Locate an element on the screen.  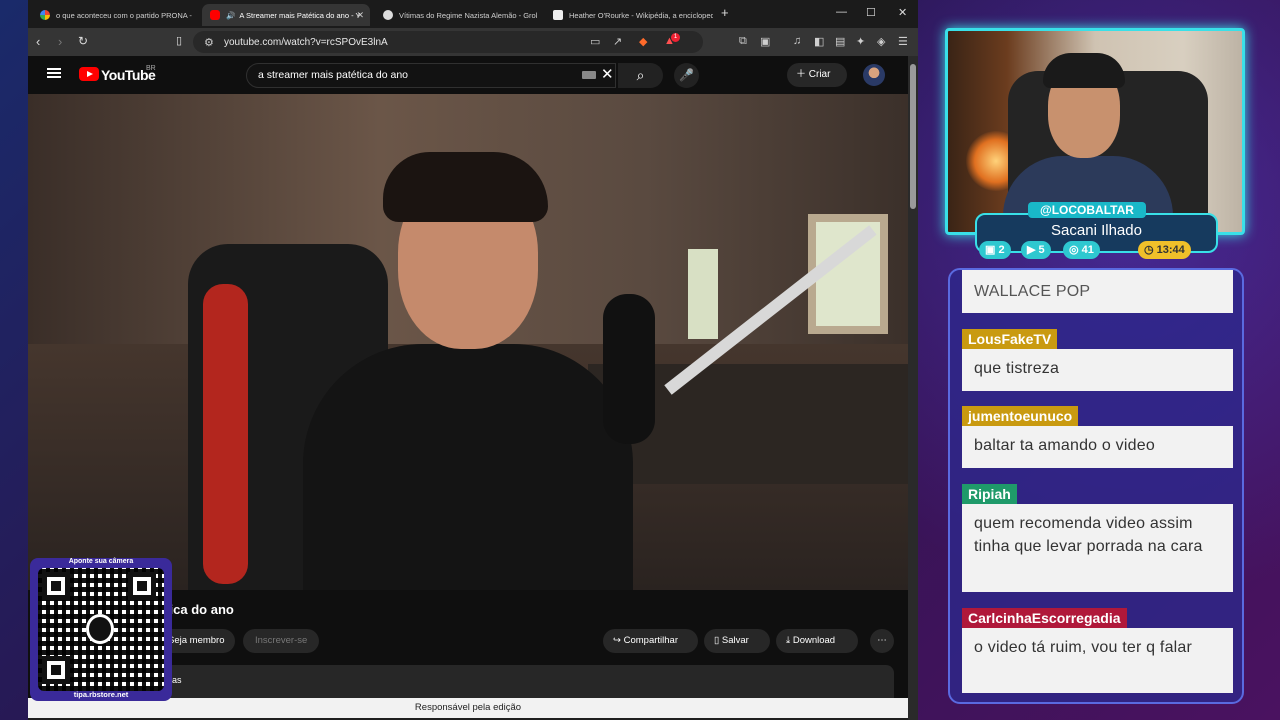
video-window-small is located at coordinates (703, 294).